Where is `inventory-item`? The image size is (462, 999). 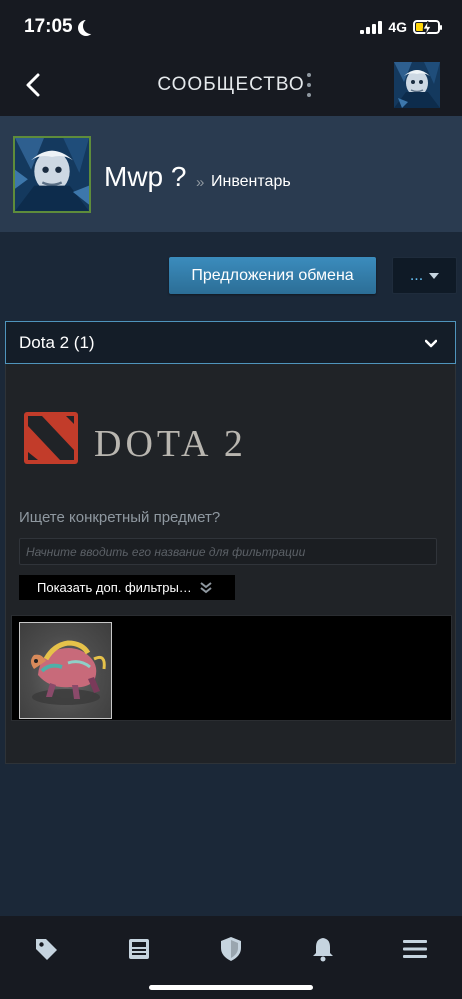
inventory-item is located at coordinates (65, 670).